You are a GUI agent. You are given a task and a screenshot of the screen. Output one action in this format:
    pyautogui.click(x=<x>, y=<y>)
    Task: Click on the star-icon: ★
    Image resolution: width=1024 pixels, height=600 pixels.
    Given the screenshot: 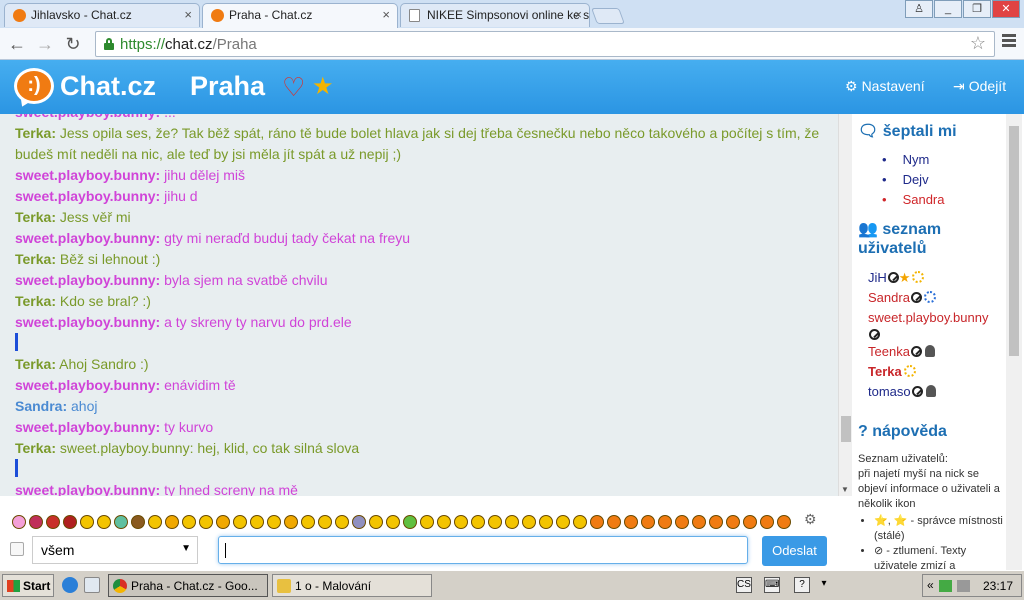 What is the action you would take?
    pyautogui.click(x=323, y=86)
    